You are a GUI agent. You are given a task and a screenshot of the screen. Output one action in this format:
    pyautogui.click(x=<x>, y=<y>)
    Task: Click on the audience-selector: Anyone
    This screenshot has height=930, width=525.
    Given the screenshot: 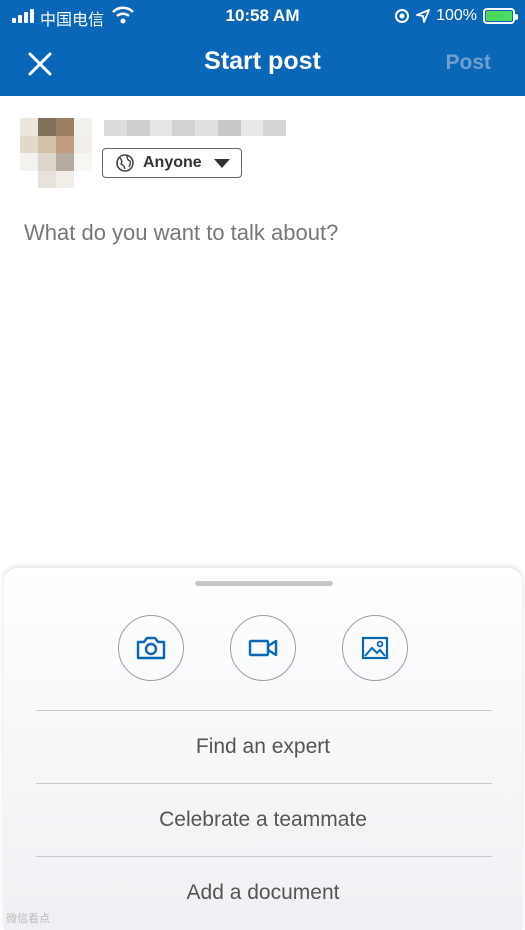 What is the action you would take?
    pyautogui.click(x=172, y=163)
    